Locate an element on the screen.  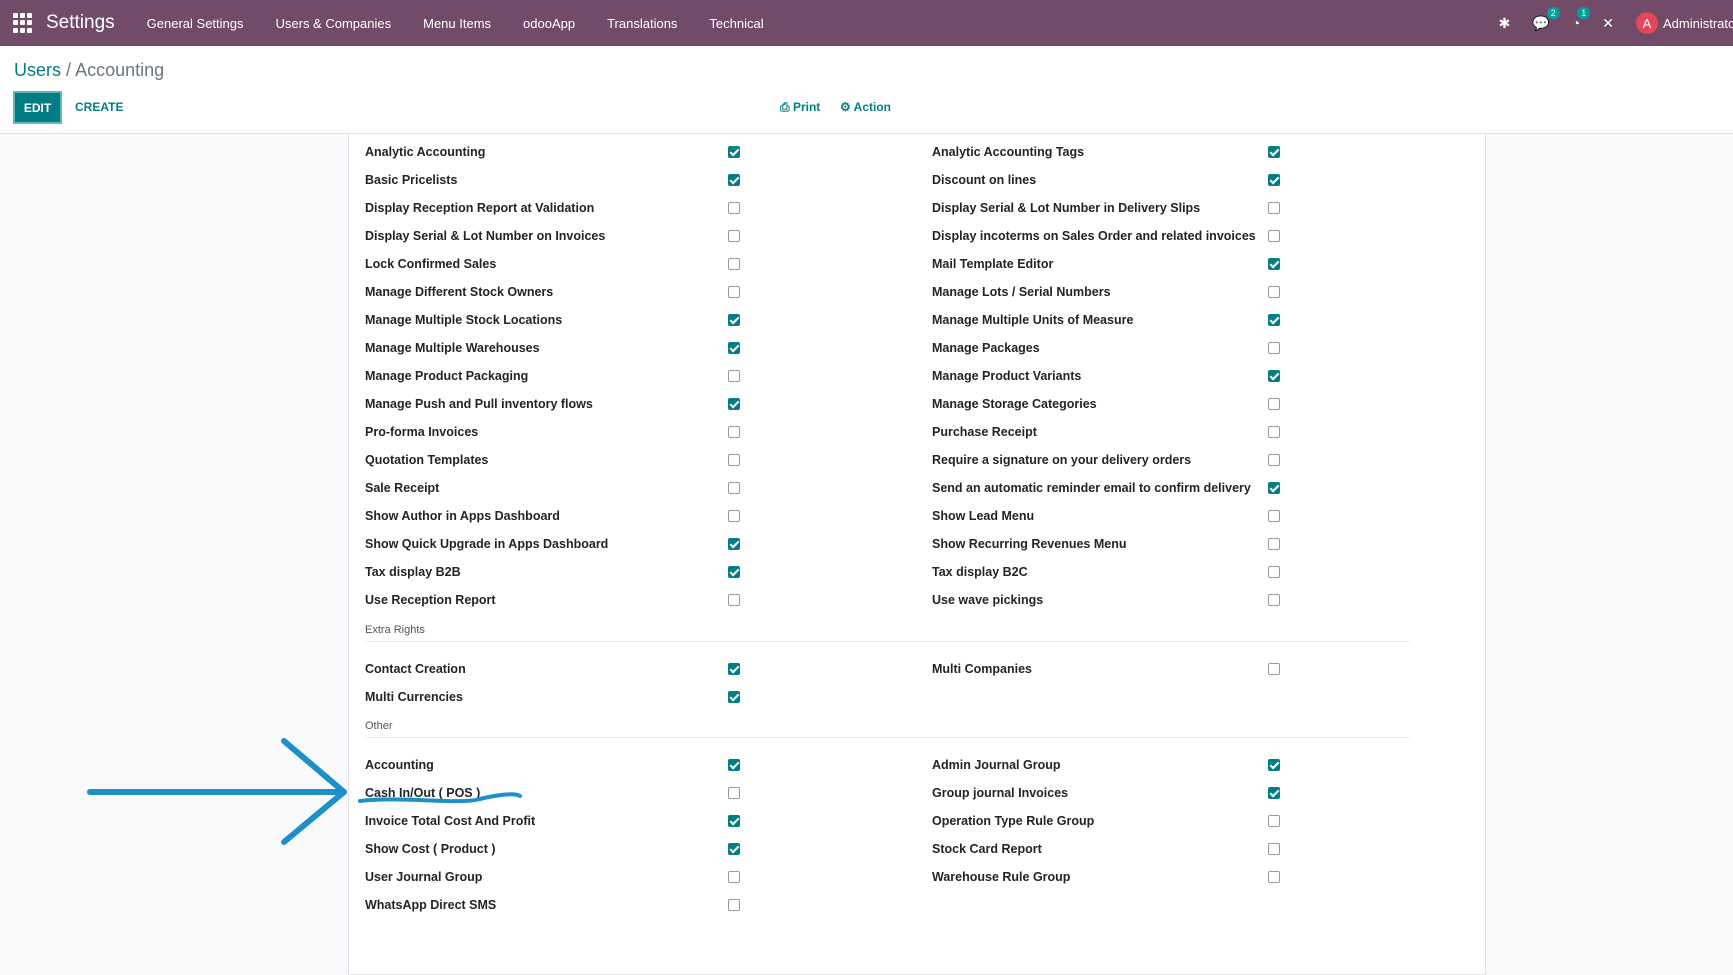
checkbox-quotation-templates is located at coordinates (734, 460).